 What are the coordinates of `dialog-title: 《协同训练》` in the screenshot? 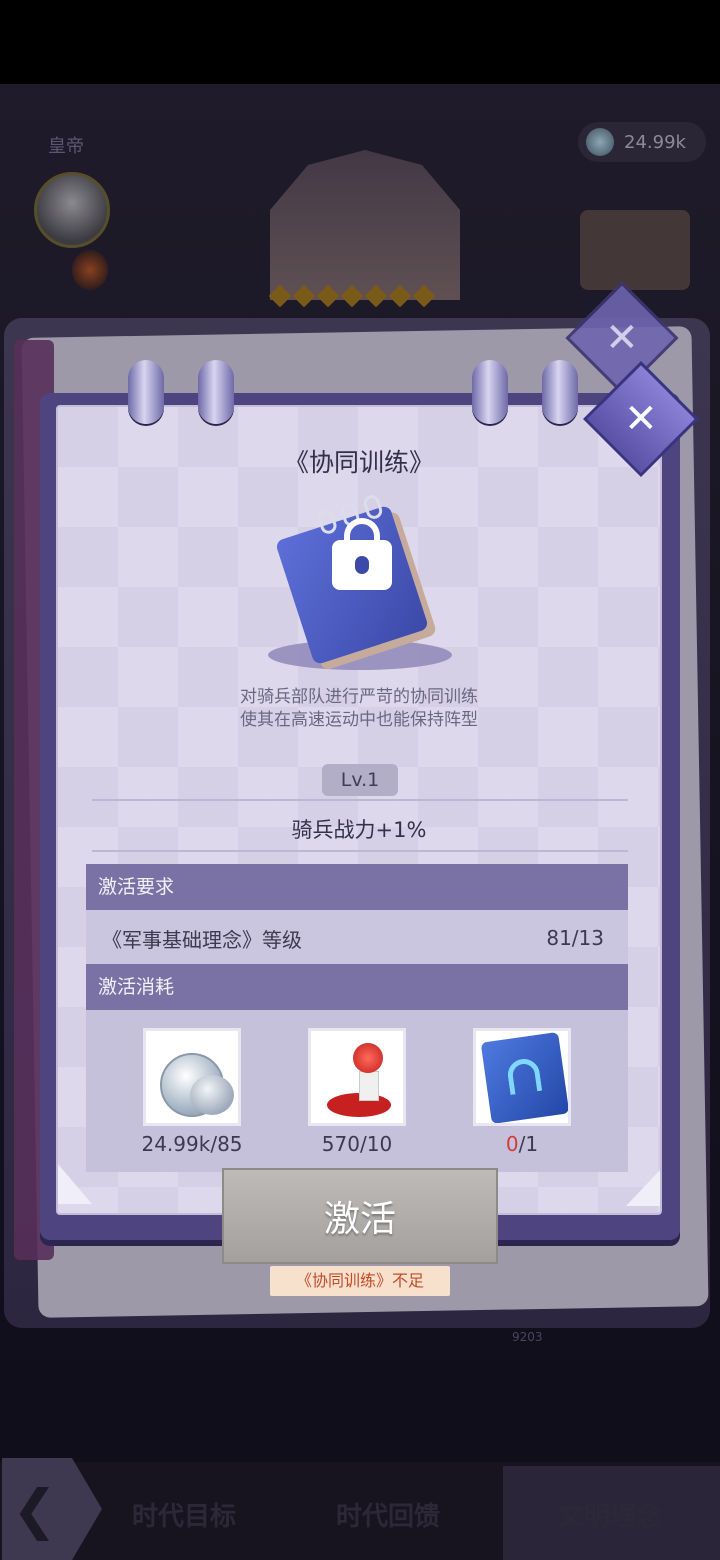 It's located at (358, 462).